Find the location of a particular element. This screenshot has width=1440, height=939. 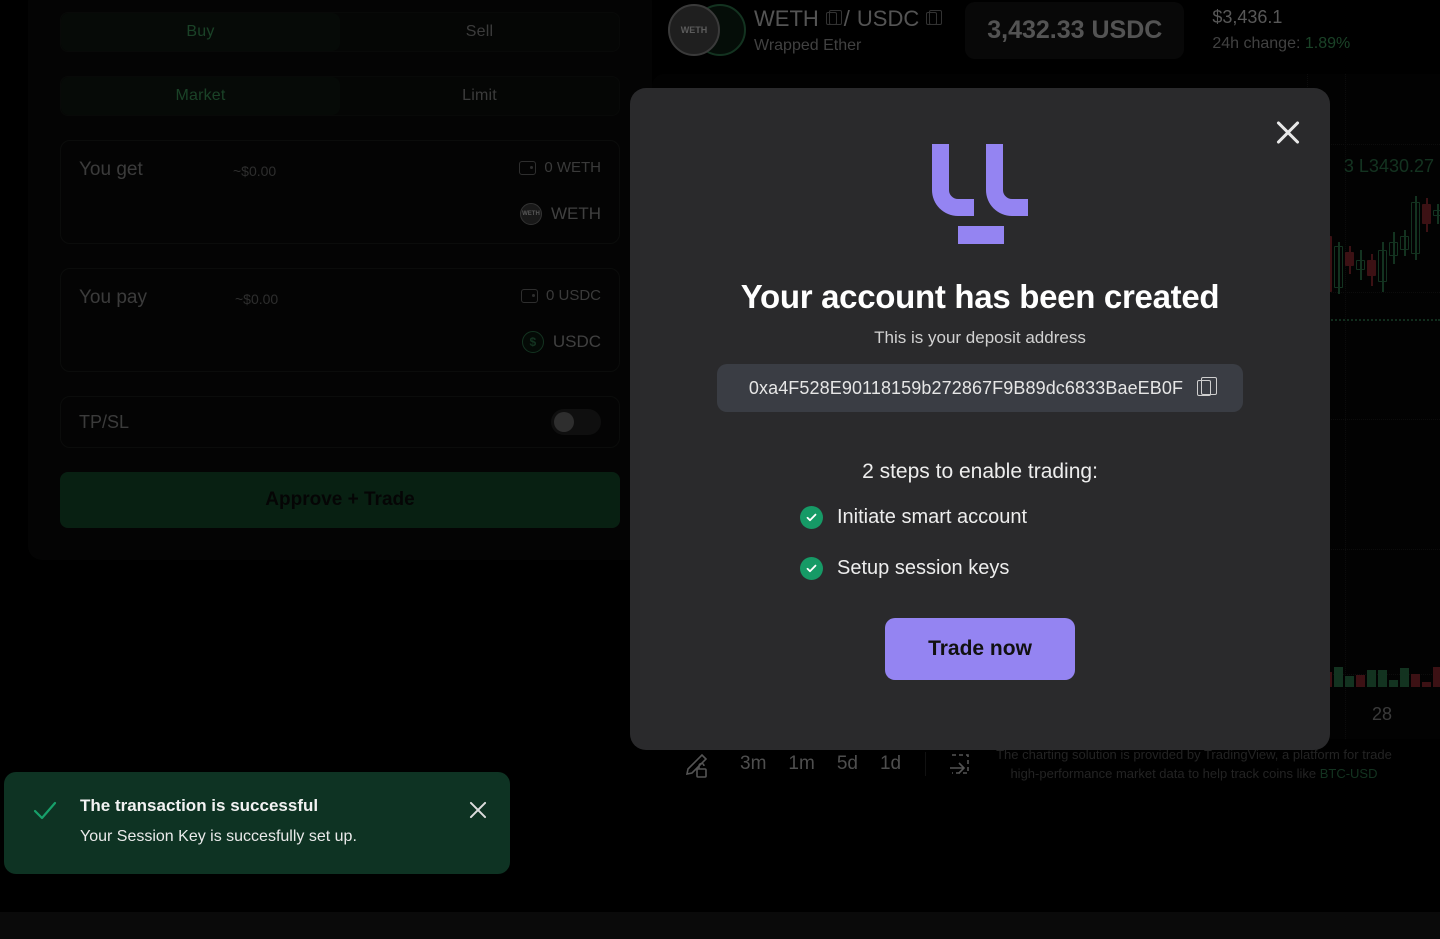

toast-title: The transaction is successful is located at coordinates (199, 805).